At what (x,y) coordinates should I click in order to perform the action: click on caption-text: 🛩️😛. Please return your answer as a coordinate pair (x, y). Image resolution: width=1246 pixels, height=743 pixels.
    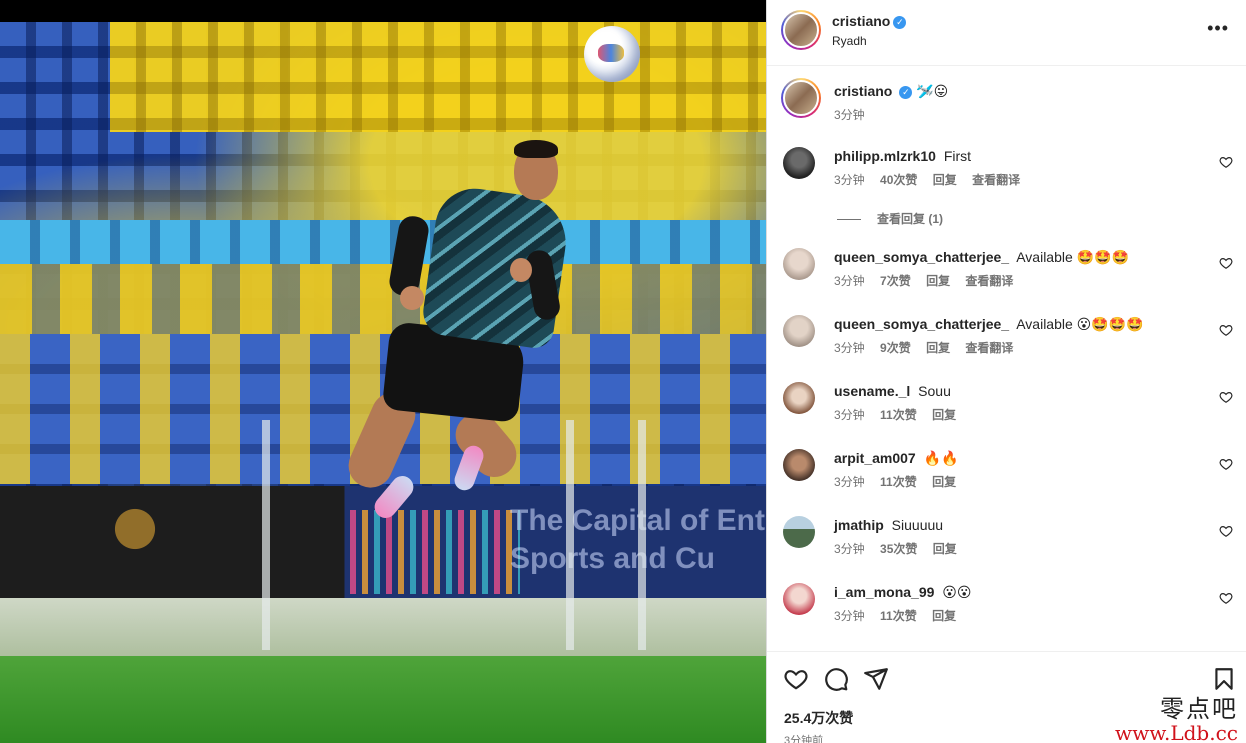
    Looking at the image, I should click on (932, 91).